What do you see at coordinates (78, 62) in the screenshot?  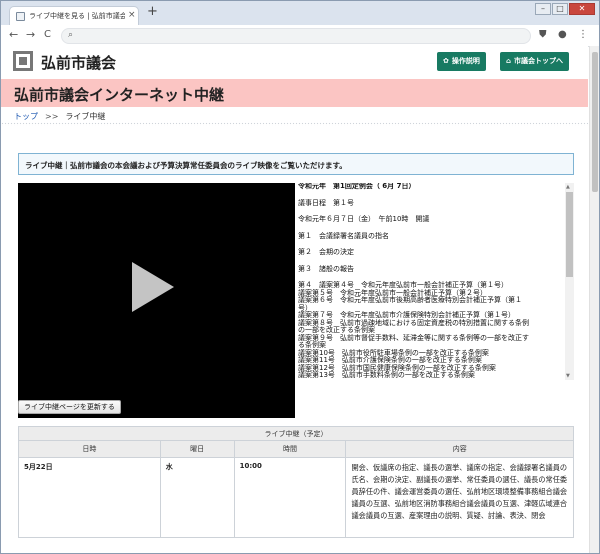 I see `site-name: 弘前市議会` at bounding box center [78, 62].